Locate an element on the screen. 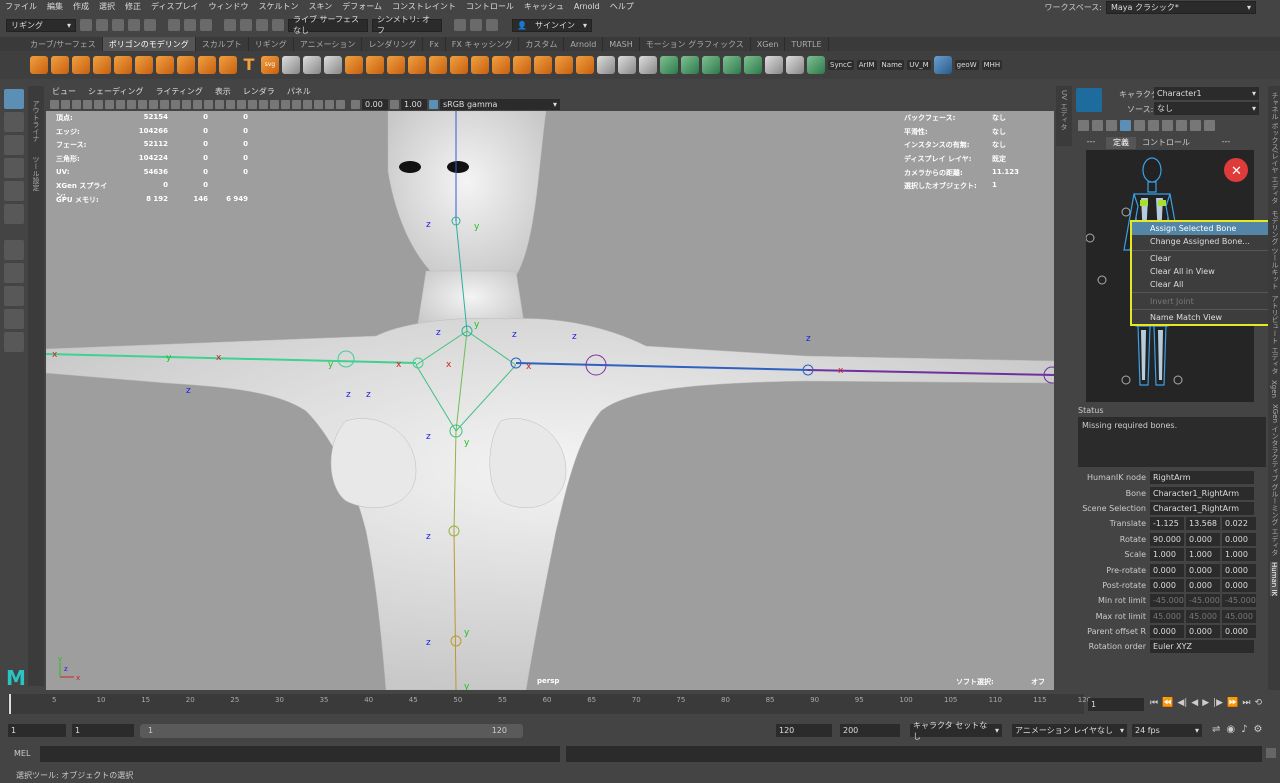  right-tab-1: モデリング ツールキット is located at coordinates (1275, 249).